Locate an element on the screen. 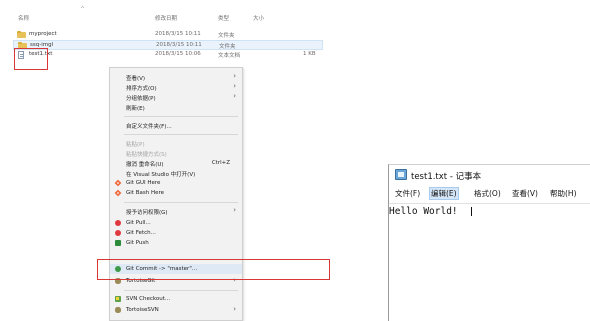  file-row-test1-txt: test1.txt 2018/3/15 10:06 文本文档 1 KB is located at coordinates (168, 55).